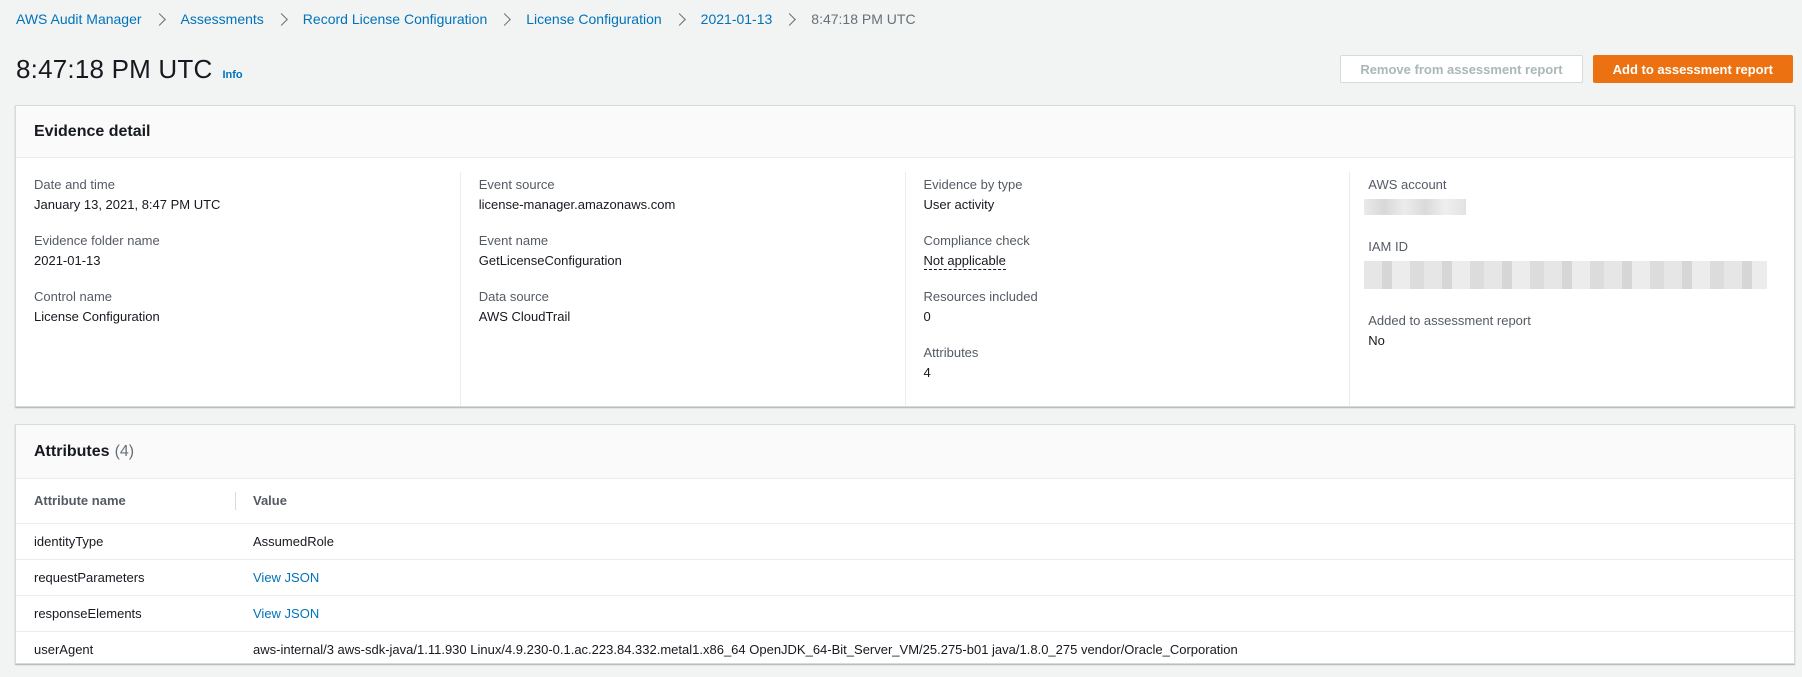 This screenshot has width=1802, height=677. Describe the element at coordinates (863, 19) in the screenshot. I see `breadcrumb-current: 8:47:18 PM UTC` at that location.